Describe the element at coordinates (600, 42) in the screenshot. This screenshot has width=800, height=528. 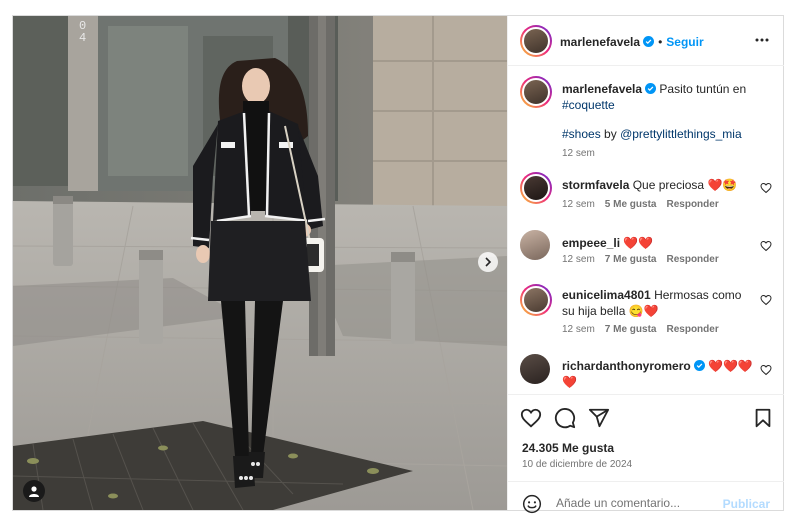
I see `author-username: marlenefavela` at that location.